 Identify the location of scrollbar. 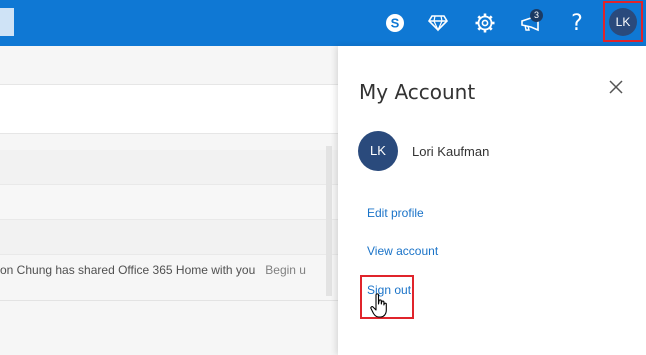
(329, 221).